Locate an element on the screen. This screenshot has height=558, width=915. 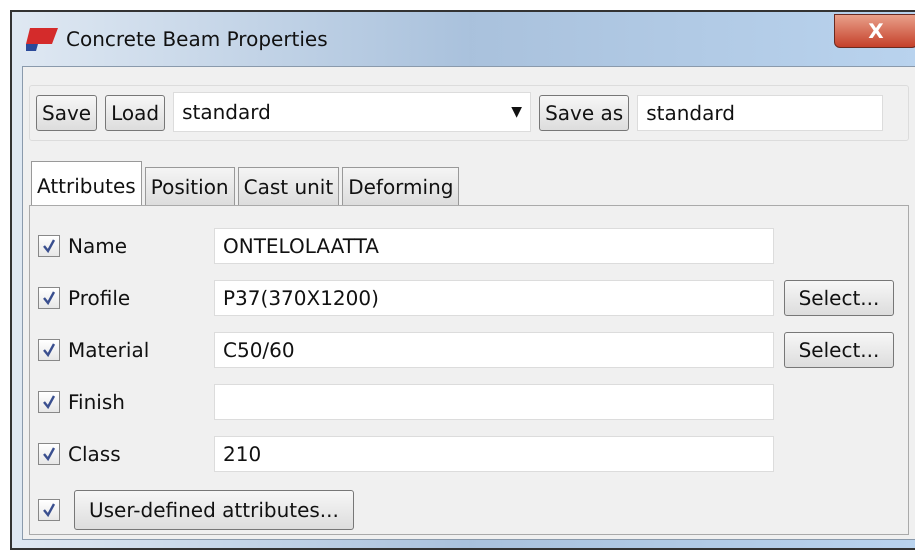
tab: Position is located at coordinates (189, 186).